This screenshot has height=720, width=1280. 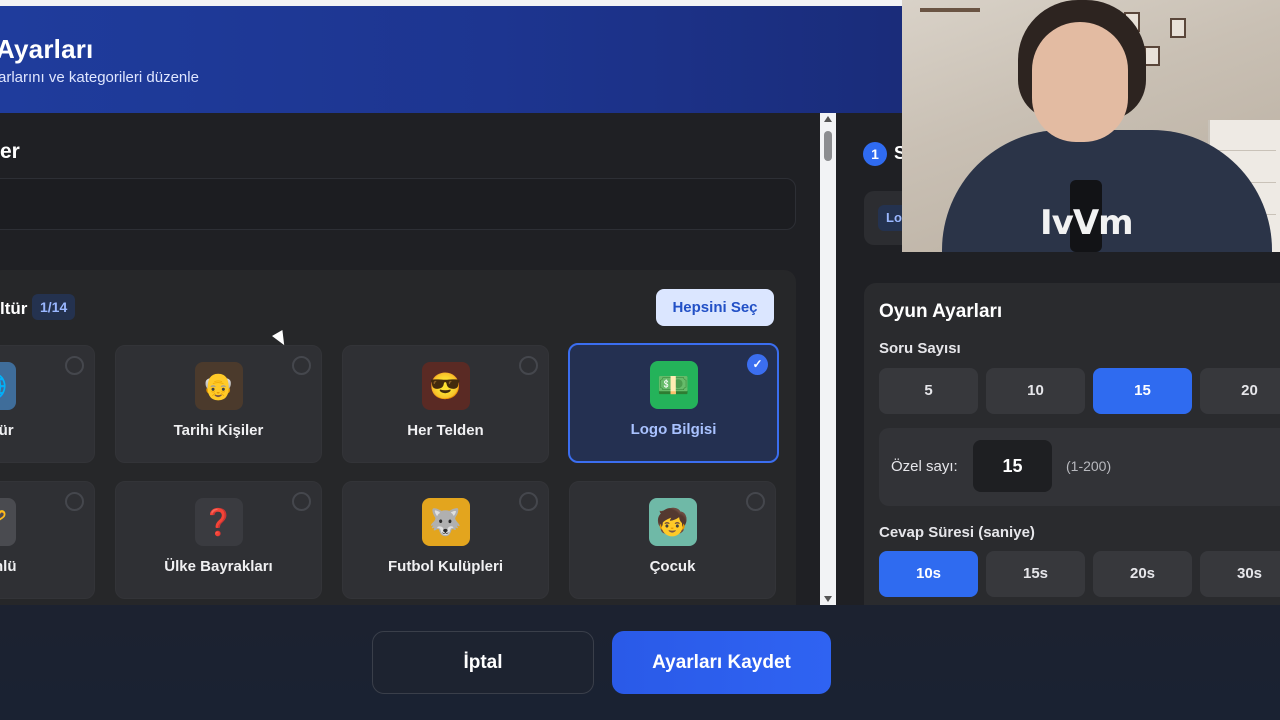 What do you see at coordinates (1035, 574) in the screenshot?
I see `time-option-15s: 15s` at bounding box center [1035, 574].